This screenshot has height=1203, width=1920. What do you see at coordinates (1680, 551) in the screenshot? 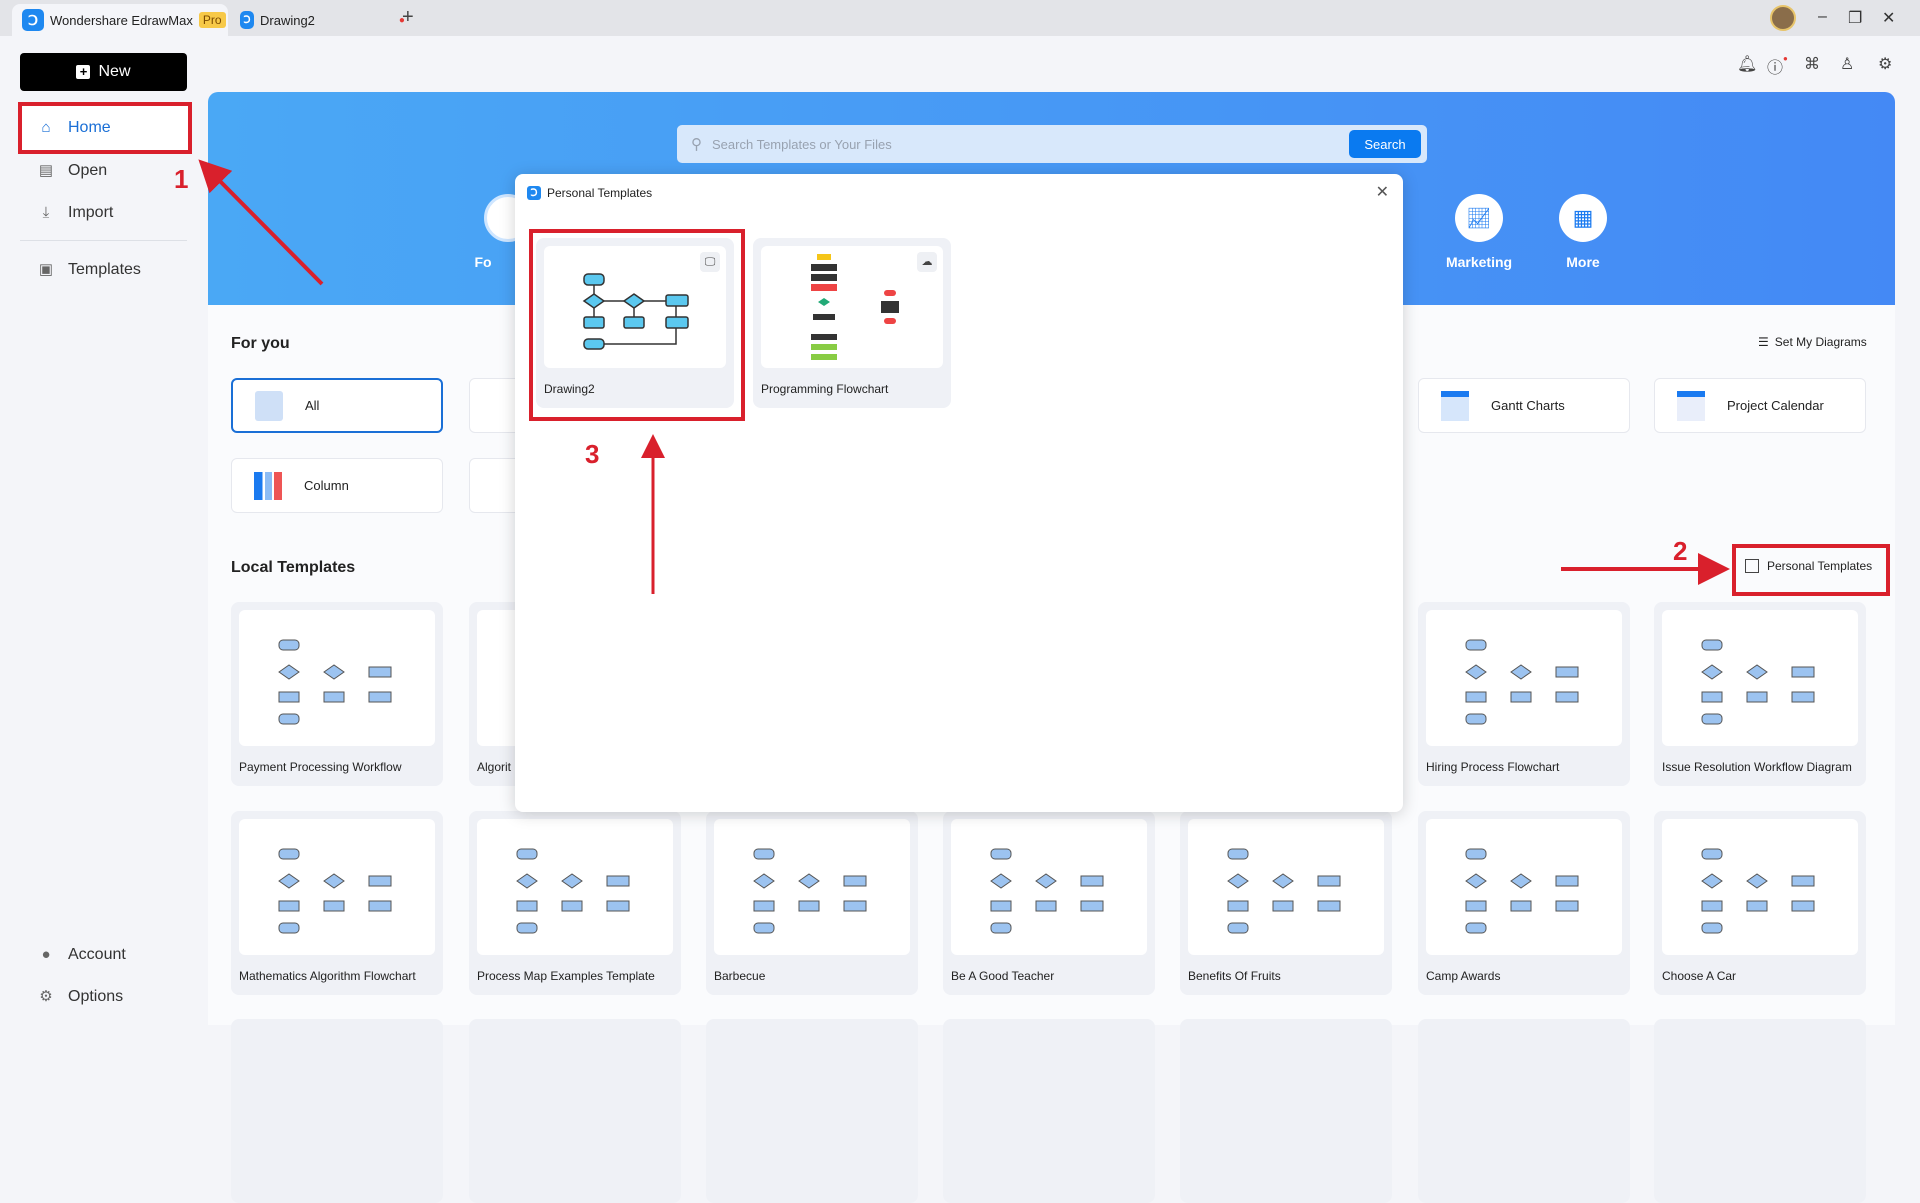
I see `step-number-2: 2` at bounding box center [1680, 551].